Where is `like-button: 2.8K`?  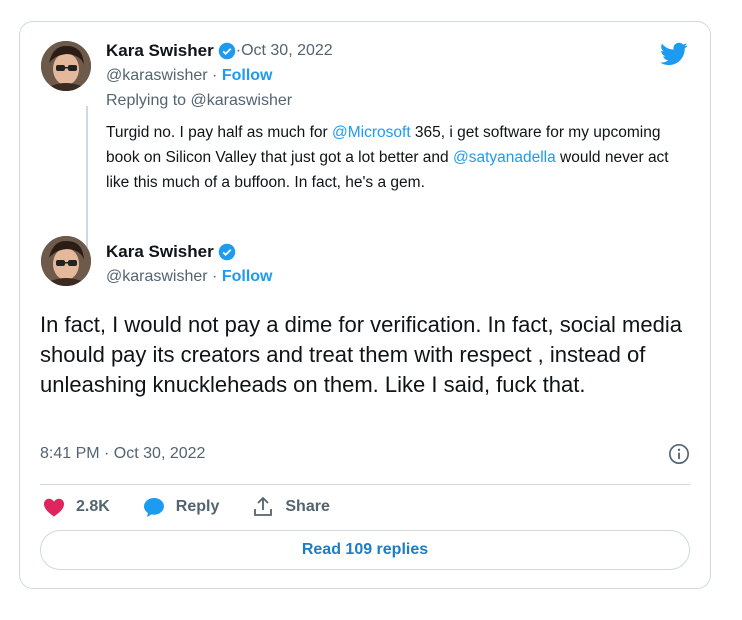 like-button: 2.8K is located at coordinates (76, 507).